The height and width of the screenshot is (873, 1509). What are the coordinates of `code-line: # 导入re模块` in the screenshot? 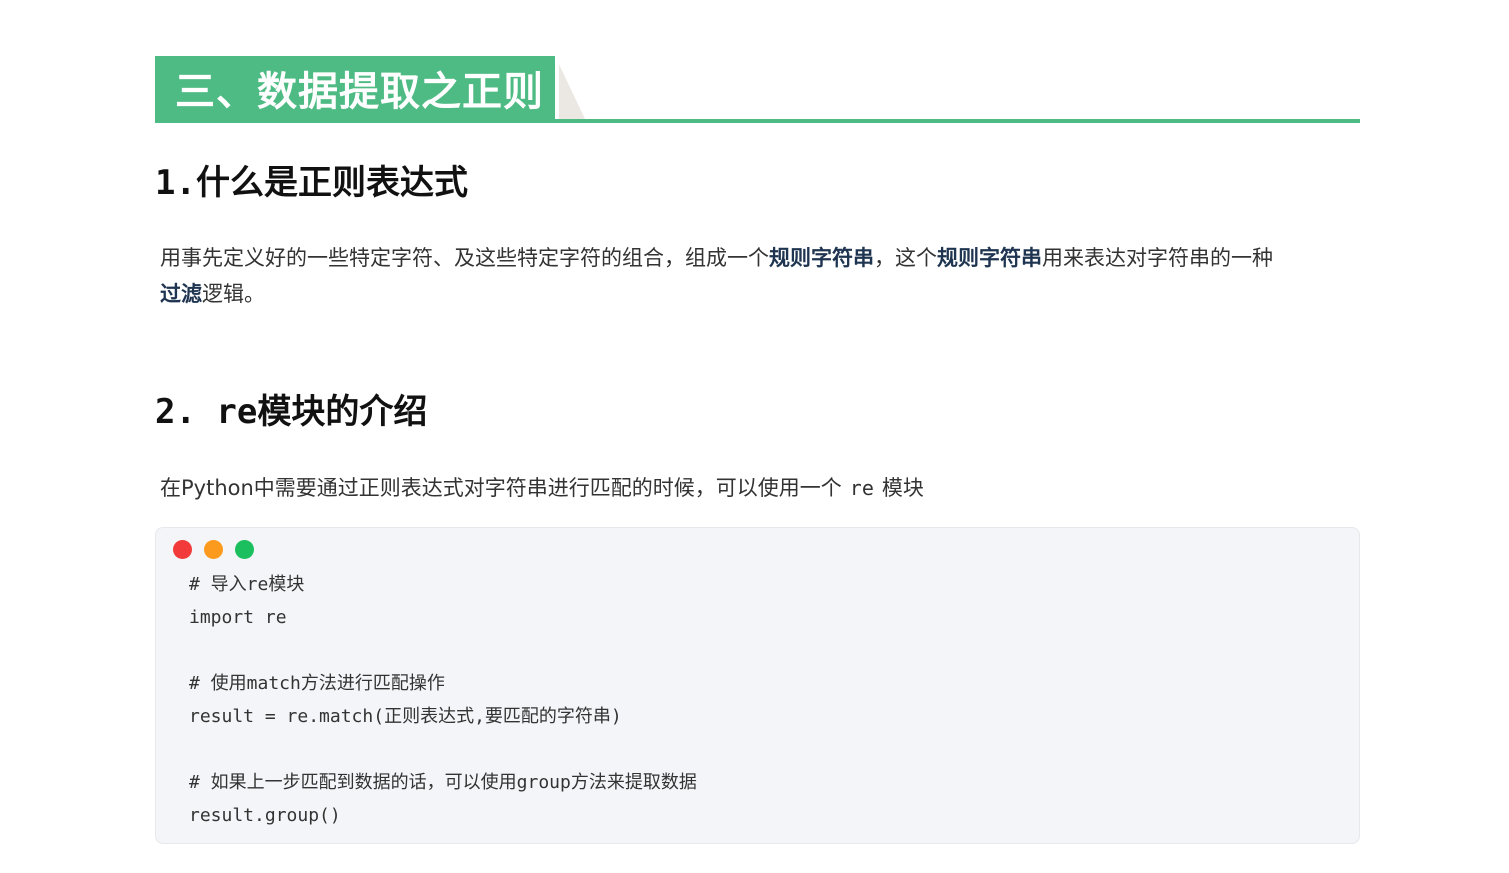 It's located at (247, 584).